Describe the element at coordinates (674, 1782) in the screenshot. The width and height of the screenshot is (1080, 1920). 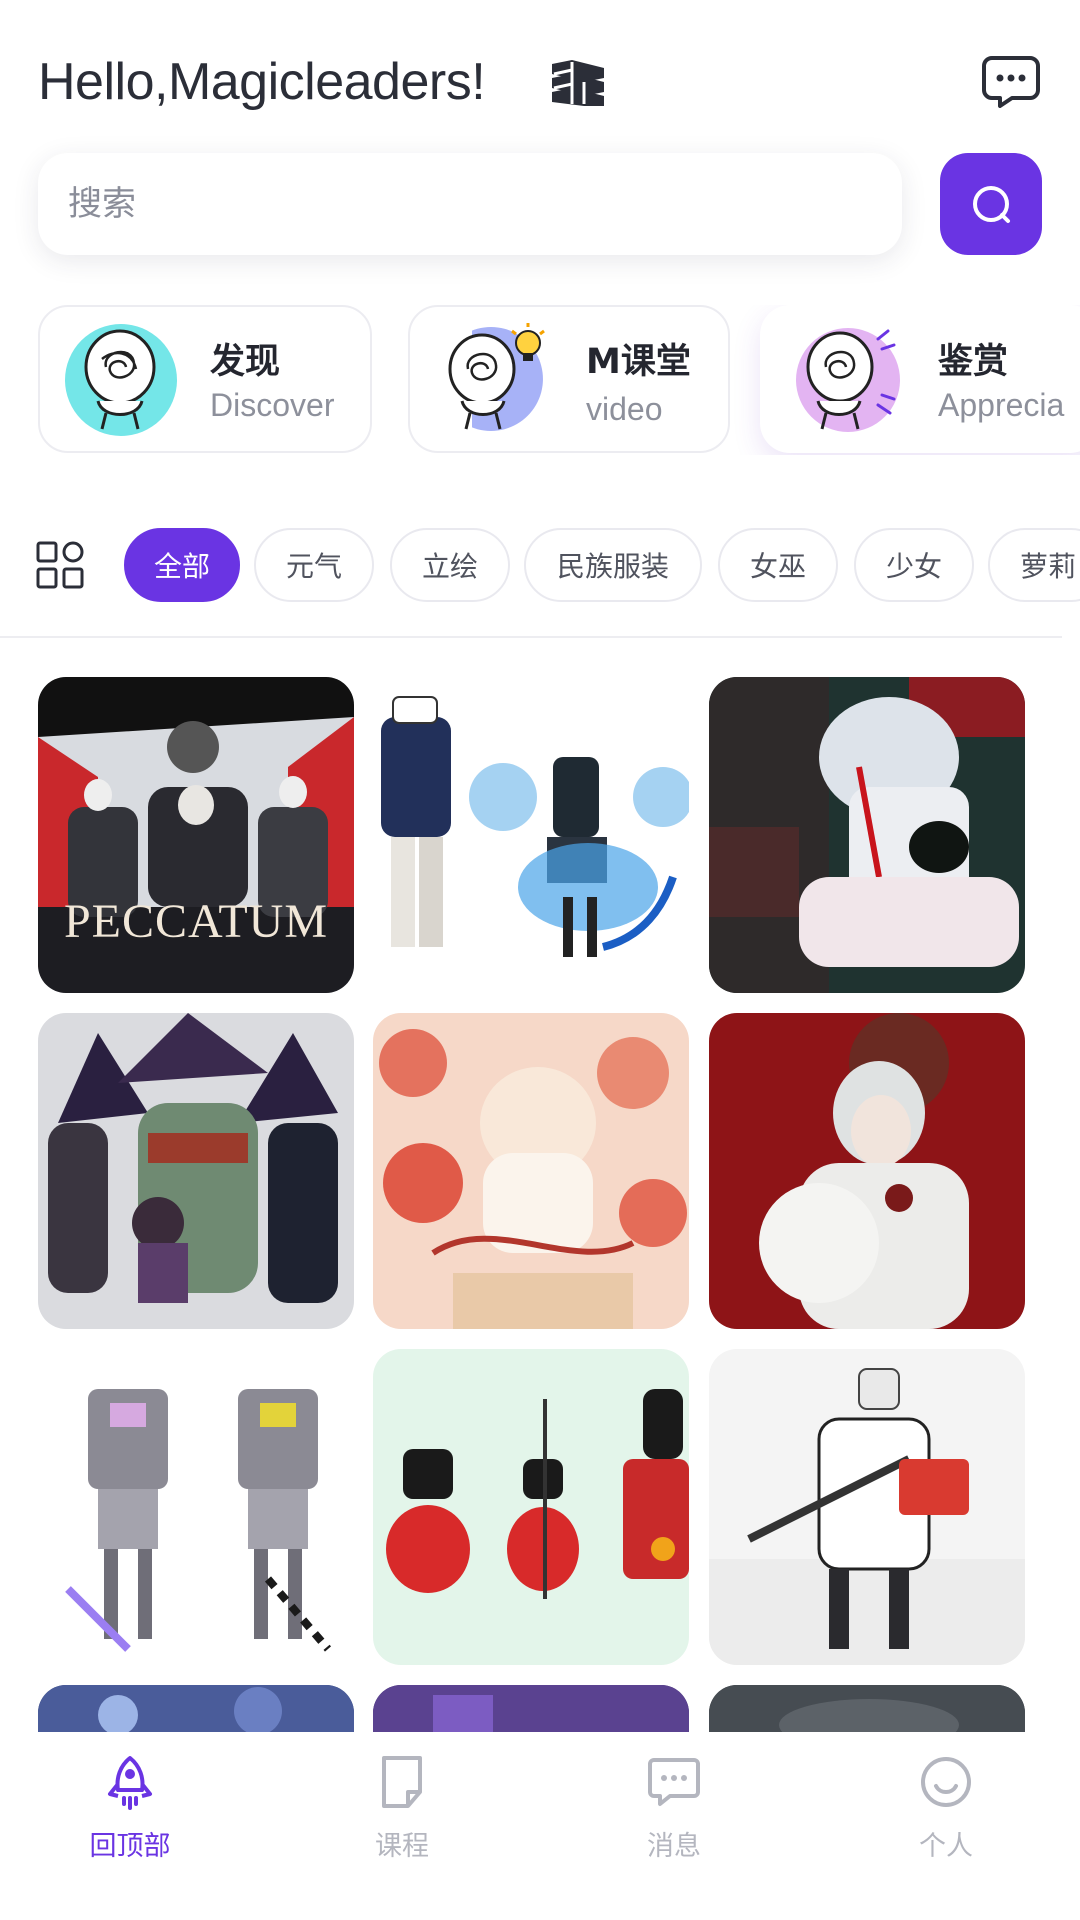
I see `message-icon` at that location.